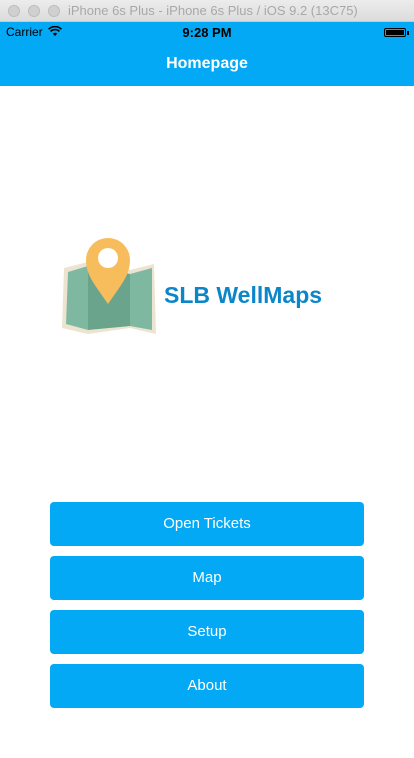  Describe the element at coordinates (207, 578) in the screenshot. I see `map-button: Map` at that location.